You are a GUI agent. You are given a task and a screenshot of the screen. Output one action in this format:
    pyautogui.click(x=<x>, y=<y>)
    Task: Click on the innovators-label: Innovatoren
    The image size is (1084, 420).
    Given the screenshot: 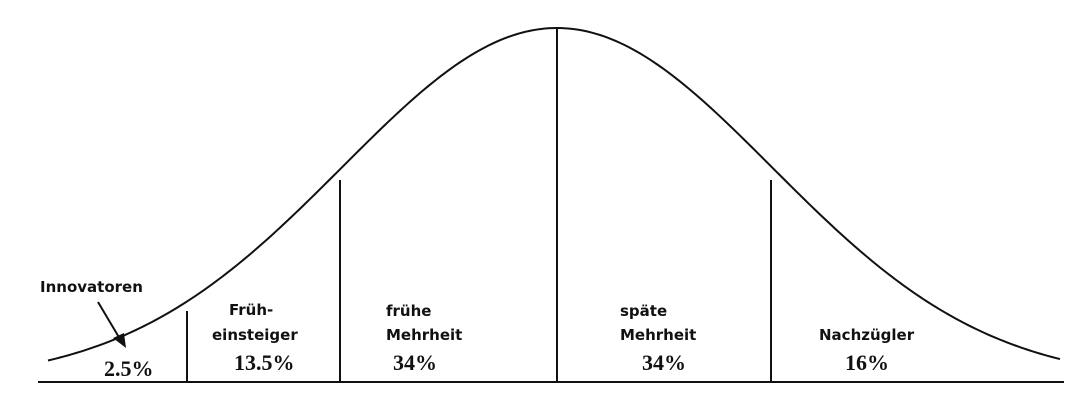 What is the action you would take?
    pyautogui.click(x=91, y=287)
    